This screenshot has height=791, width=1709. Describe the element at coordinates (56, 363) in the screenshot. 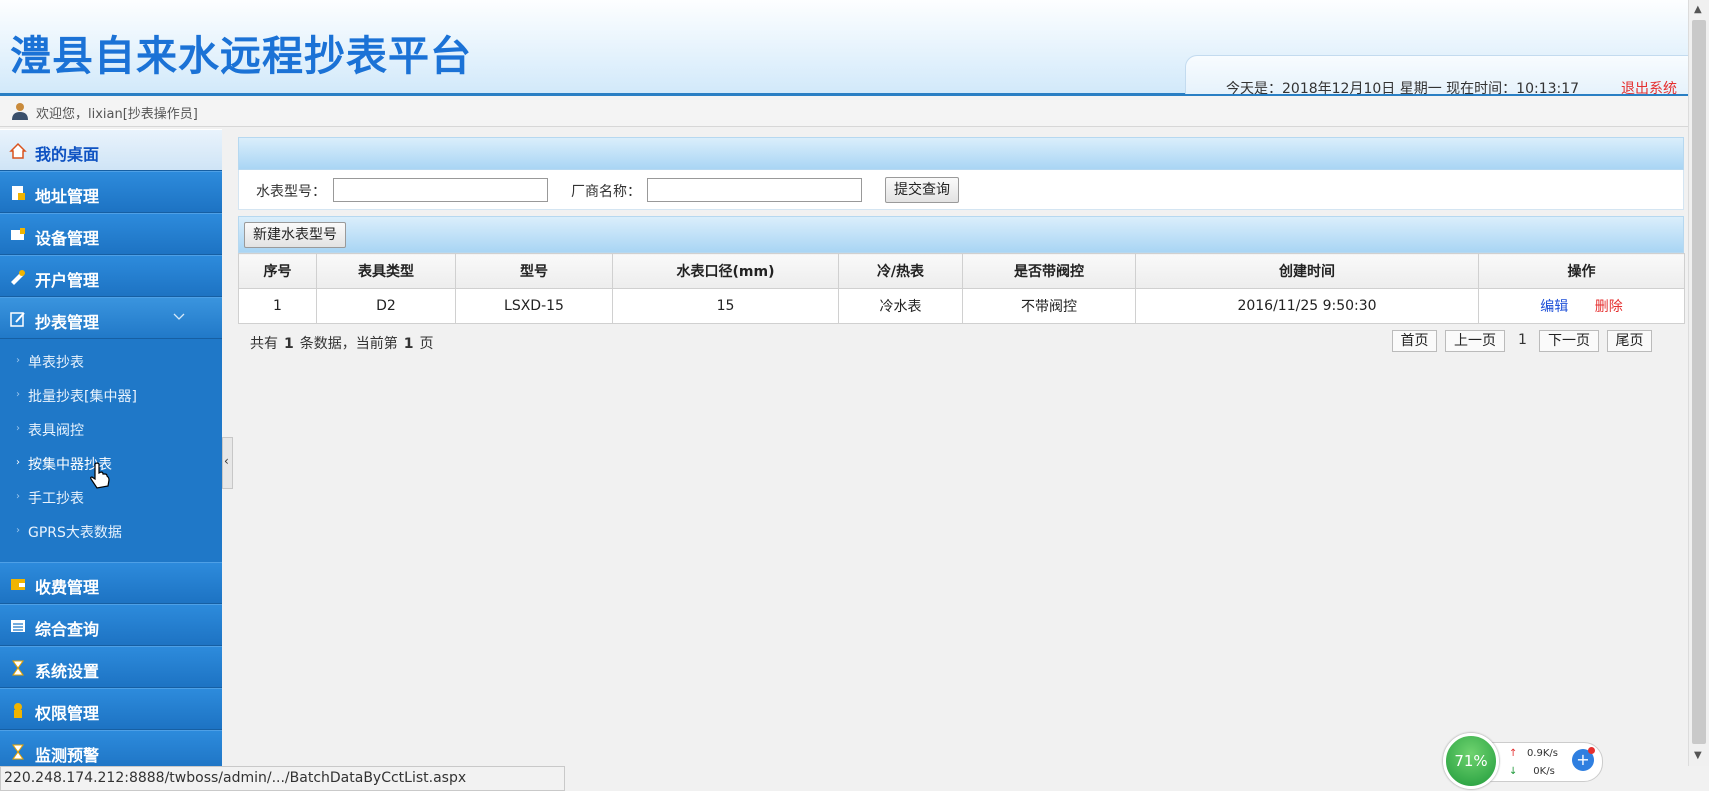

I see `submenu-item-label: 单表抄表` at that location.